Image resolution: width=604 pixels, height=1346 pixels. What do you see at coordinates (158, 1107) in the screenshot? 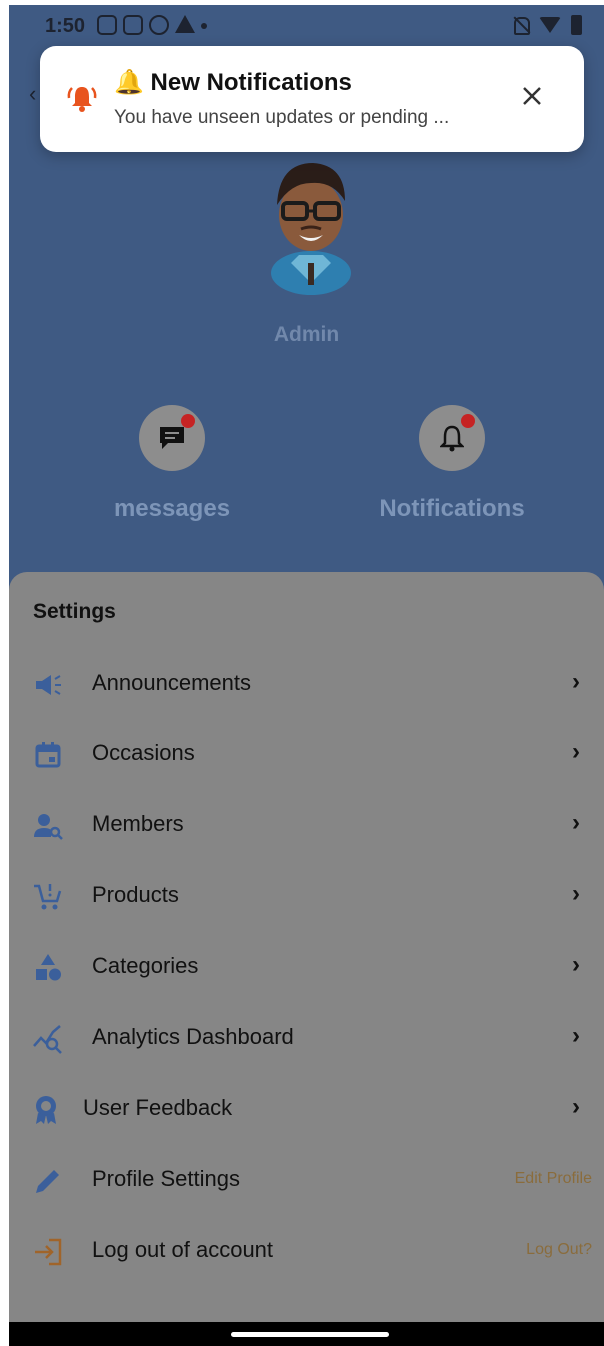
I see `settings-item-label: User Feedback` at bounding box center [158, 1107].